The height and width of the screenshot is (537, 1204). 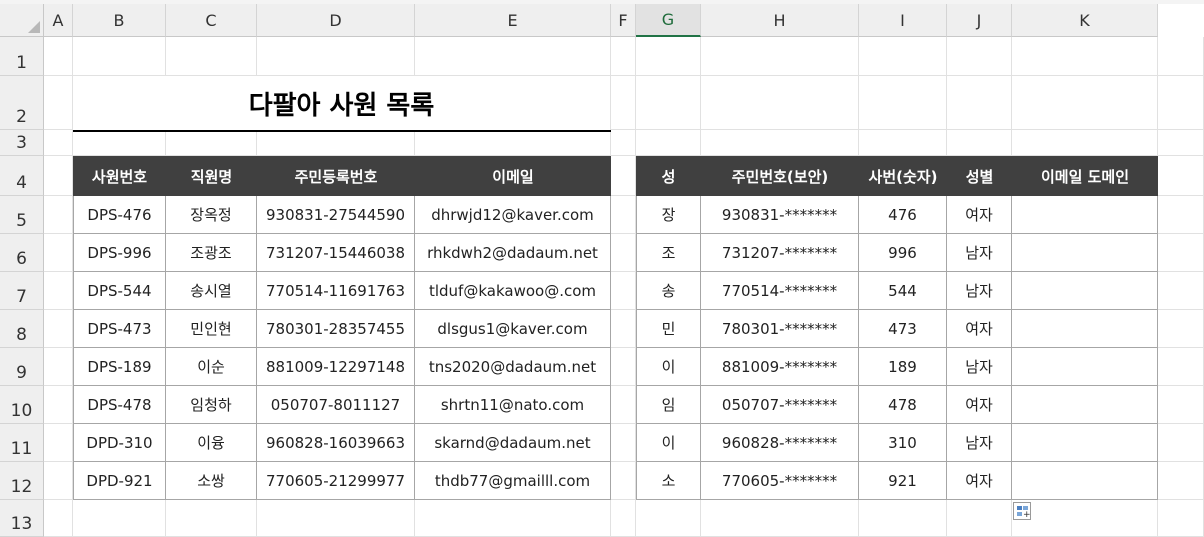 I want to click on column-header-j: J, so click(x=979, y=20).